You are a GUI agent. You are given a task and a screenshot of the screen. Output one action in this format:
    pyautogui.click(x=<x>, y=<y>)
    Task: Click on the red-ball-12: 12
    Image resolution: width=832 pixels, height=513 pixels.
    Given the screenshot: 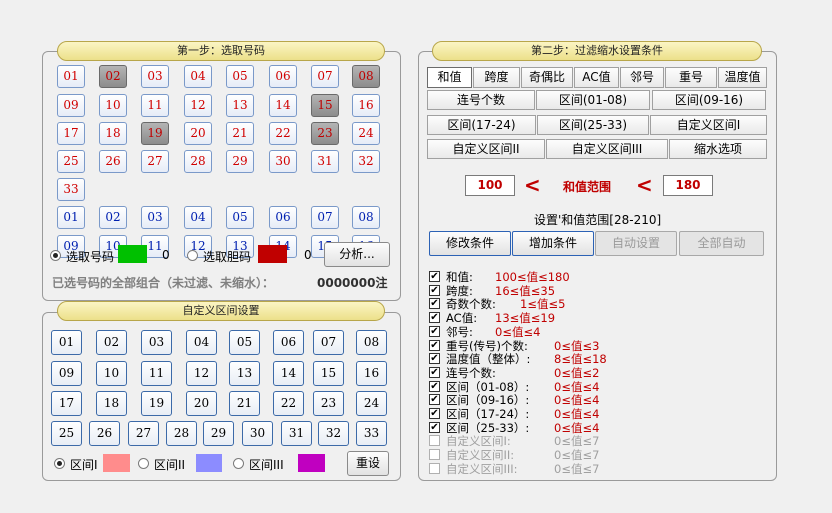 What is the action you would take?
    pyautogui.click(x=198, y=105)
    